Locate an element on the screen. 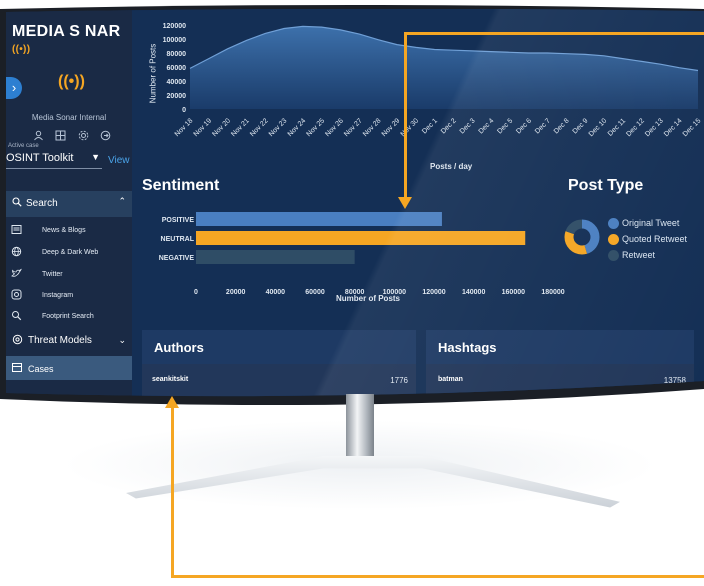 The image size is (704, 586). y-tick-label: 120000 is located at coordinates (174, 26).